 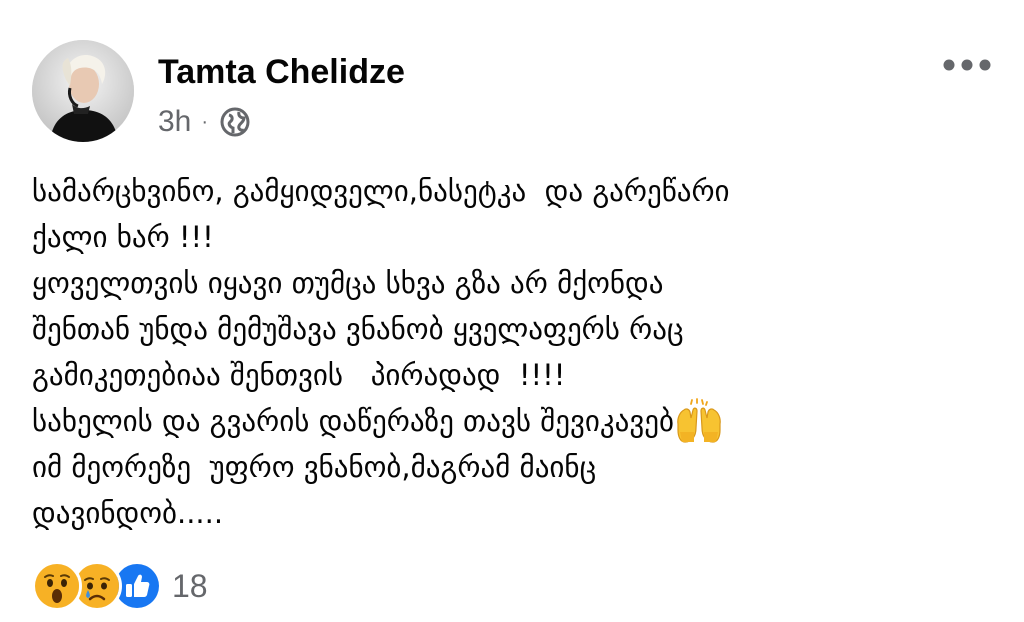 What do you see at coordinates (348, 283) in the screenshot?
I see `post-text-line: ყოველთვის იყავი თუმცა სხვა გზა არ მქონდა` at bounding box center [348, 283].